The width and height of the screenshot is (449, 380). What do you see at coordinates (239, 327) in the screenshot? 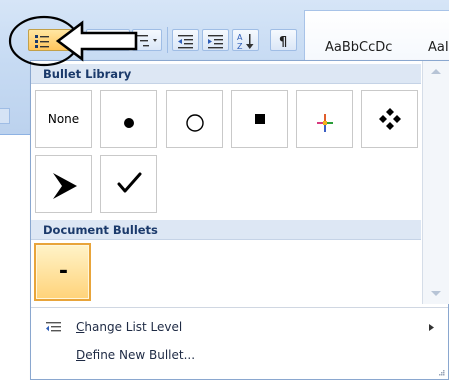
I see `change-list-level-menu-item: Change List Level` at bounding box center [239, 327].